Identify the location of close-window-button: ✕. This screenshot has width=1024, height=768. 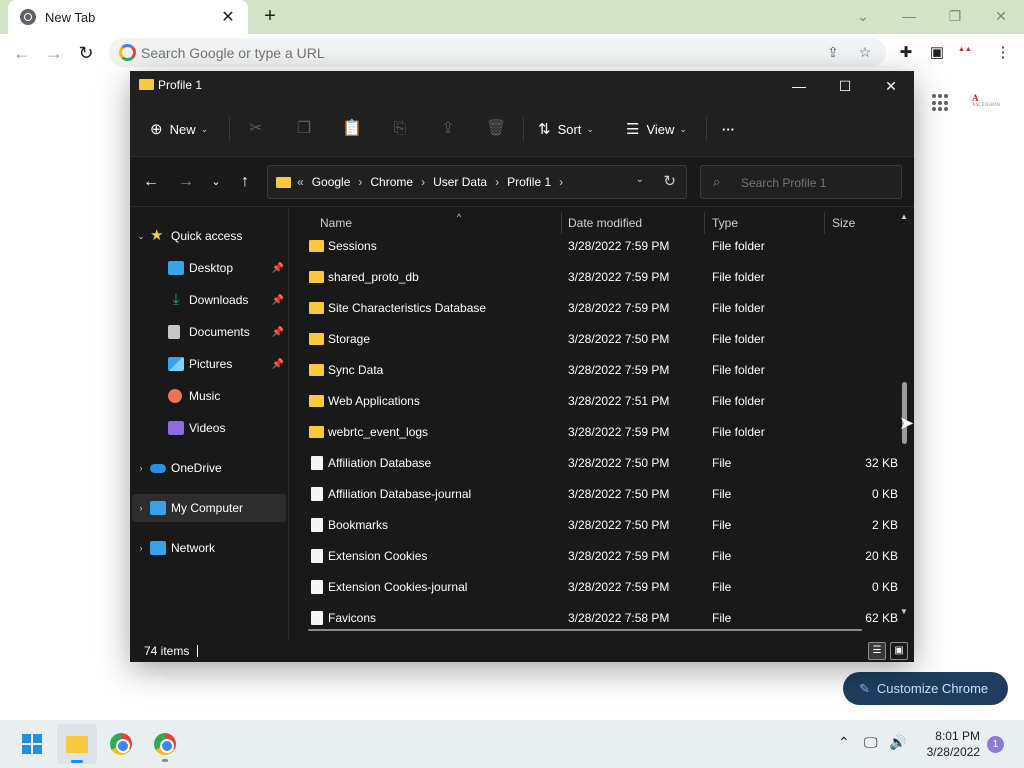
(1001, 16).